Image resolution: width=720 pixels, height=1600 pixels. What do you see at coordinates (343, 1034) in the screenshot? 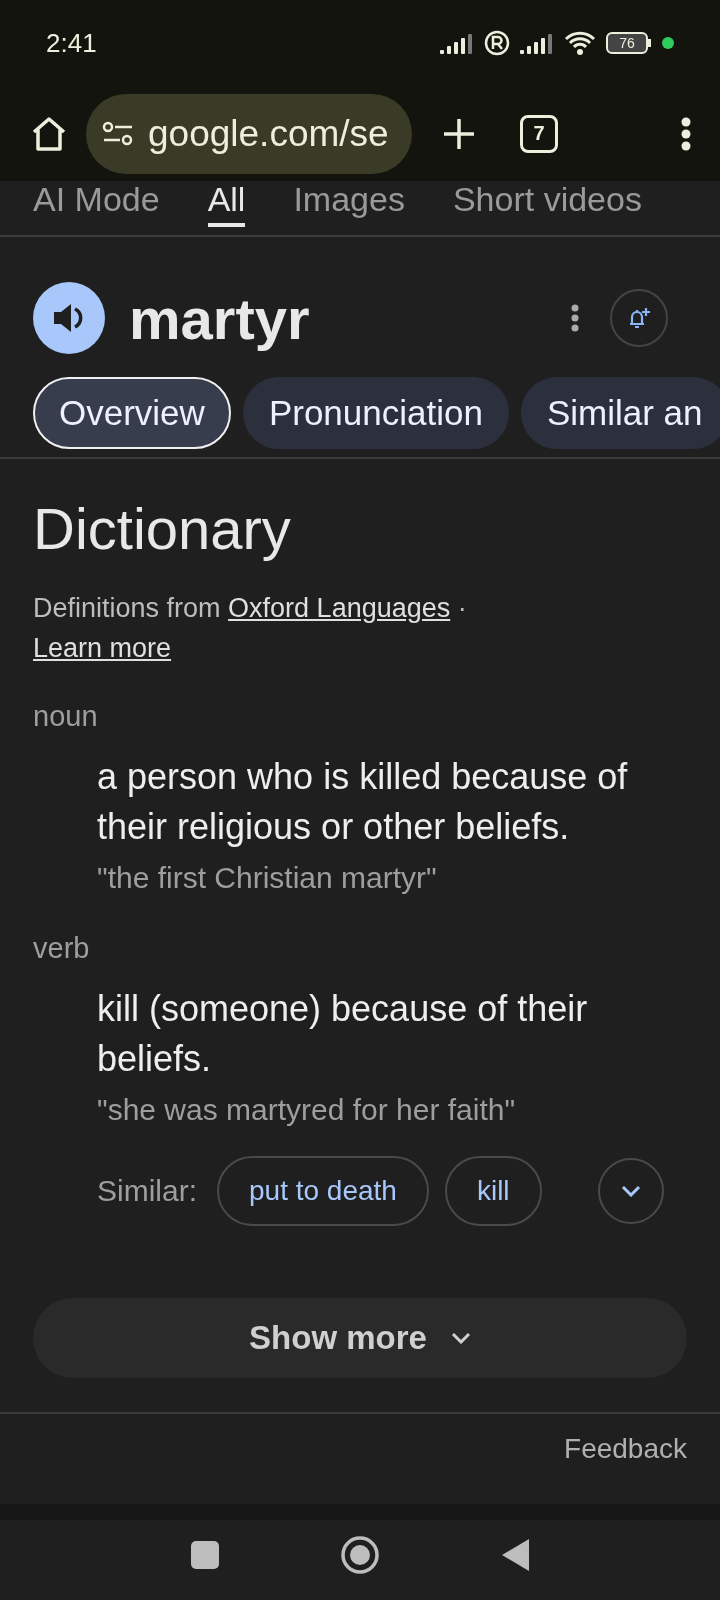
I see `definition-text: kill (someone) because of their beliefs.` at bounding box center [343, 1034].